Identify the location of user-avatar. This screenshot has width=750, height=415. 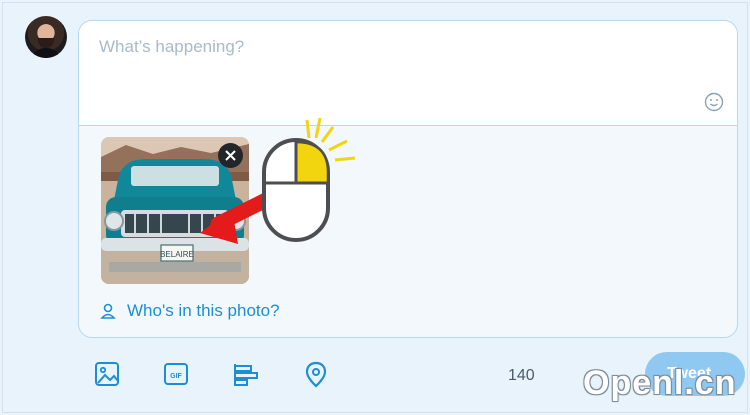
(46, 37).